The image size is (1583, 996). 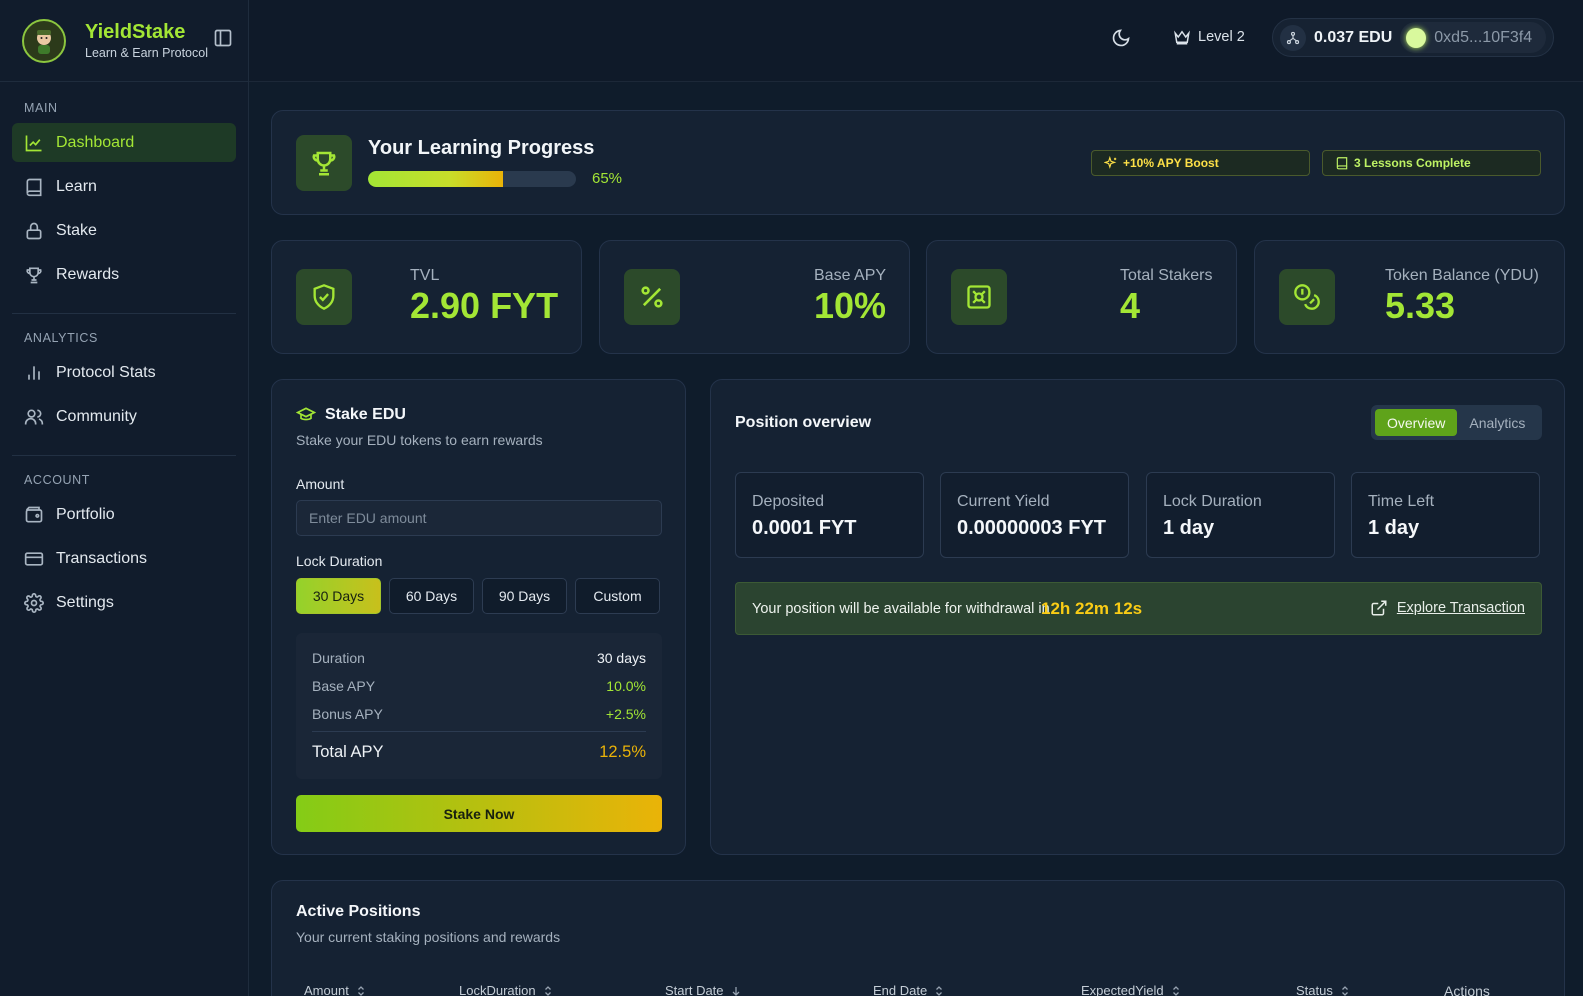 I want to click on column-header-expected-yield: ExpectedYield, so click(x=1131, y=989).